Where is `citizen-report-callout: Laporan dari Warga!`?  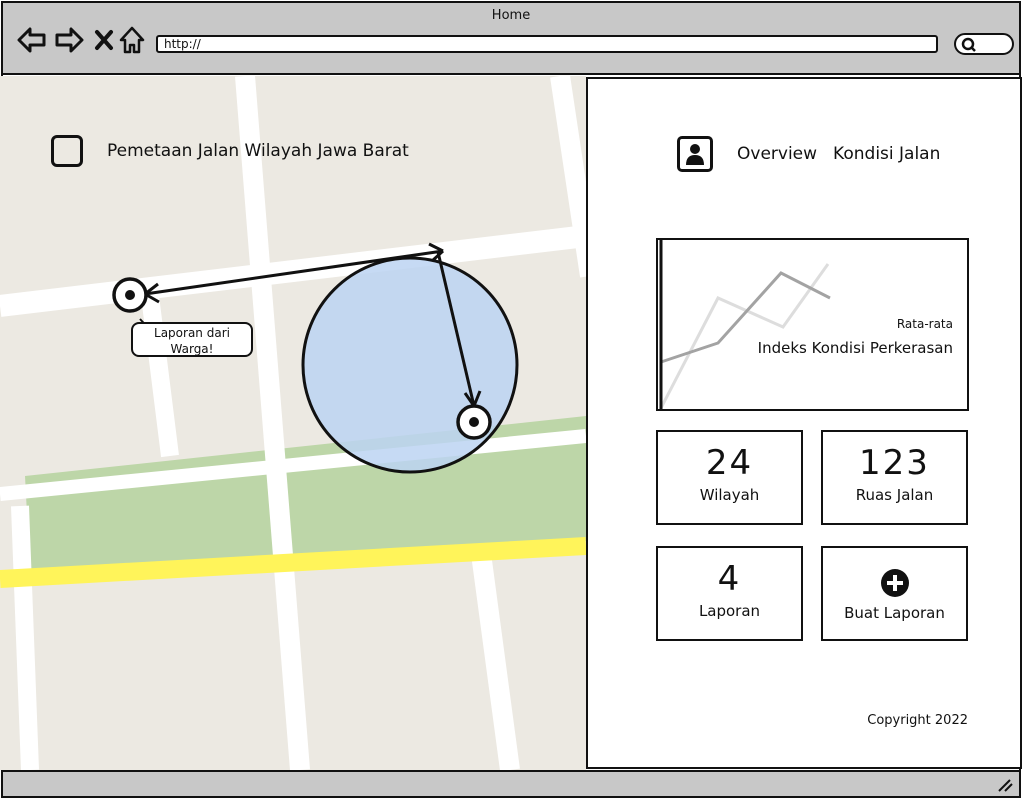
citizen-report-callout: Laporan dari Warga! is located at coordinates (192, 339).